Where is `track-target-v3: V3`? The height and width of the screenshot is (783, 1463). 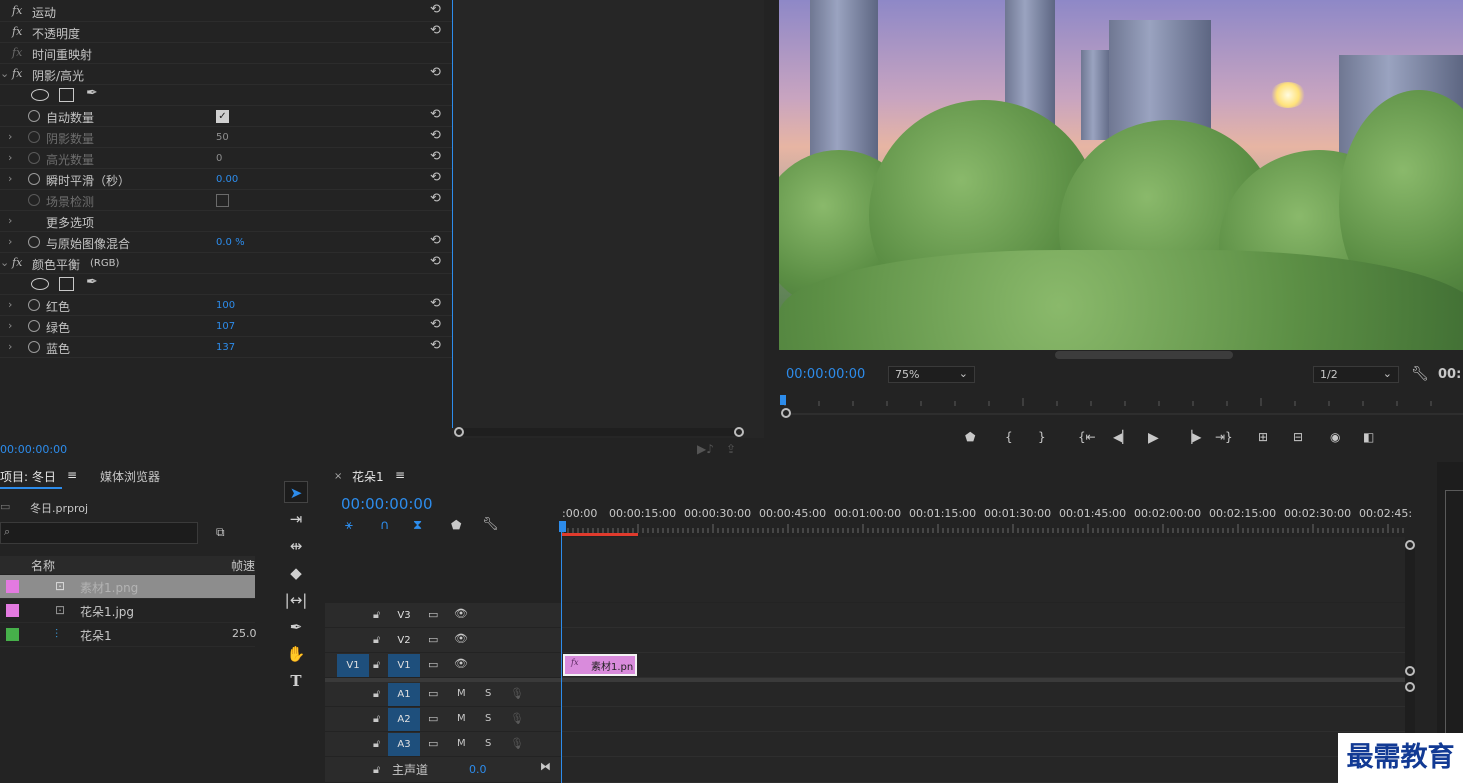
track-target-v3: V3 is located at coordinates (404, 615).